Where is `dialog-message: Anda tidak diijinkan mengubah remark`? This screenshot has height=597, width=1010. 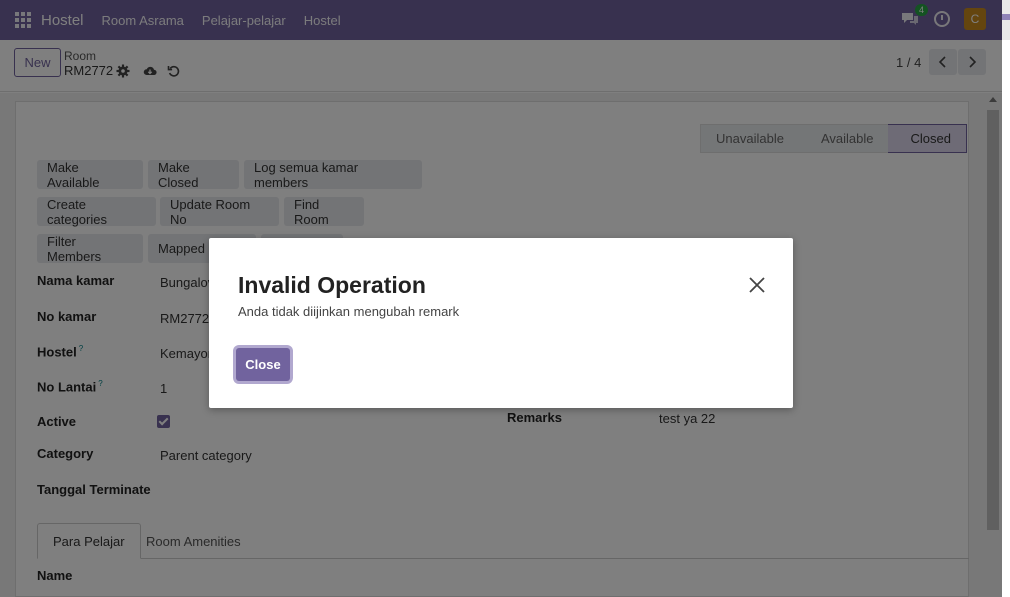
dialog-message: Anda tidak diijinkan mengubah remark is located at coordinates (349, 311).